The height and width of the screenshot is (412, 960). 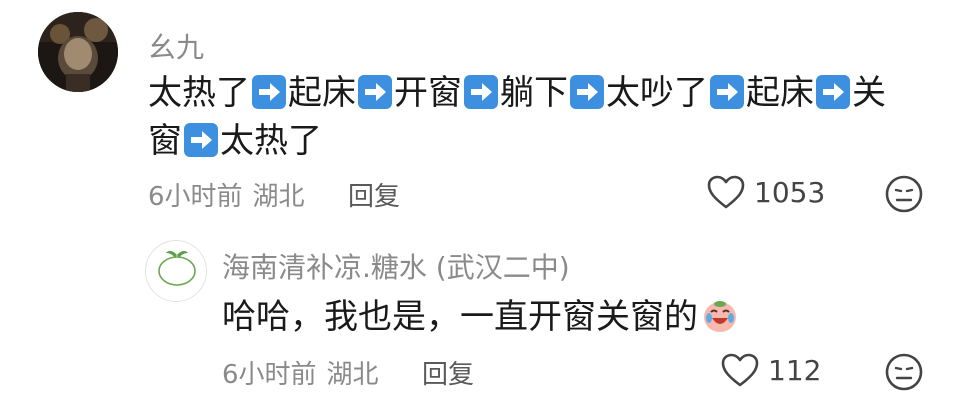 I want to click on coconut-logo-avatar-icon, so click(x=176, y=271).